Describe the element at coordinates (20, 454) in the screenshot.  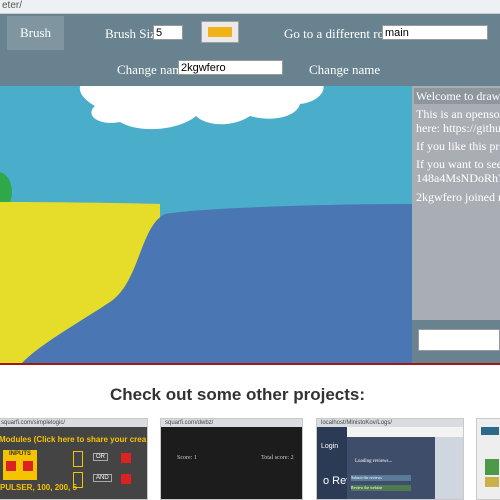
I see `inputs-label: INPUTS` at that location.